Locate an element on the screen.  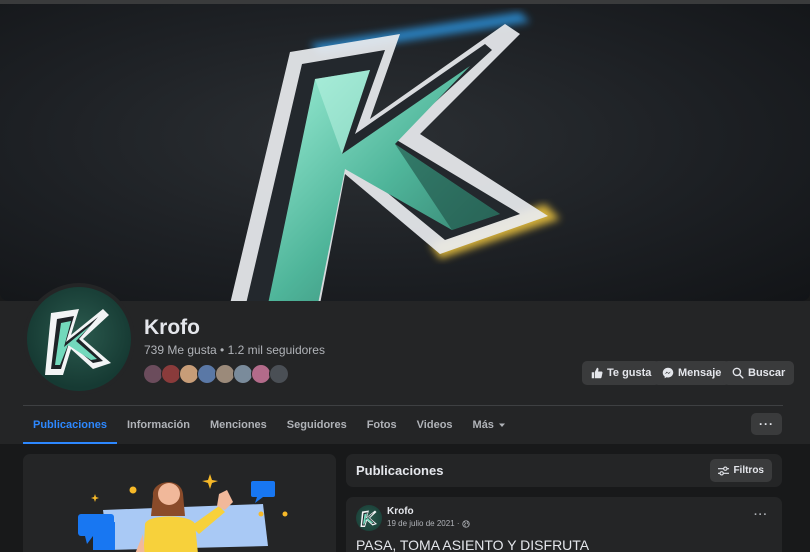
tab-fotos: Fotos is located at coordinates (382, 425).